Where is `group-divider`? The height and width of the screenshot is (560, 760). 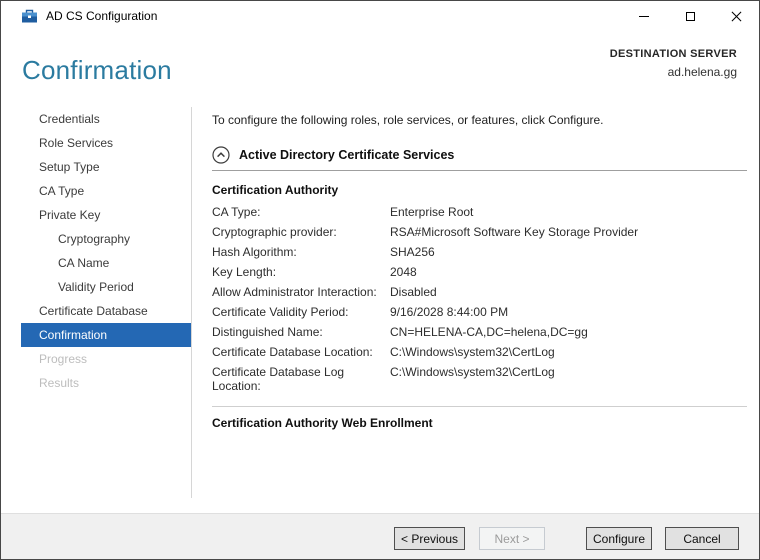 group-divider is located at coordinates (479, 406).